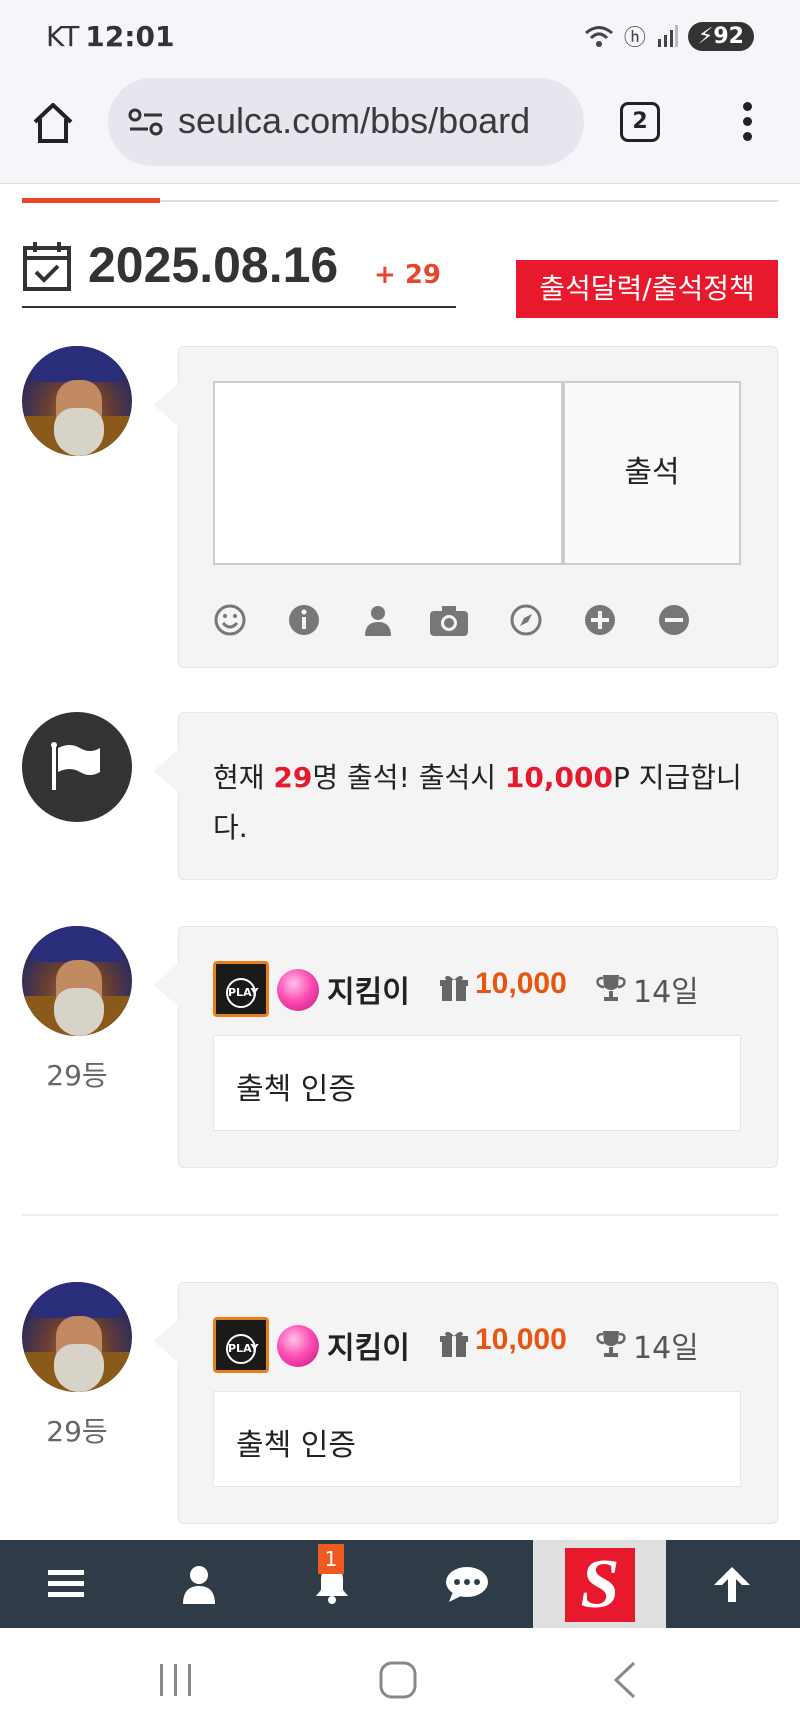 The image size is (800, 1734). What do you see at coordinates (146, 122) in the screenshot?
I see `site-settings-icon` at bounding box center [146, 122].